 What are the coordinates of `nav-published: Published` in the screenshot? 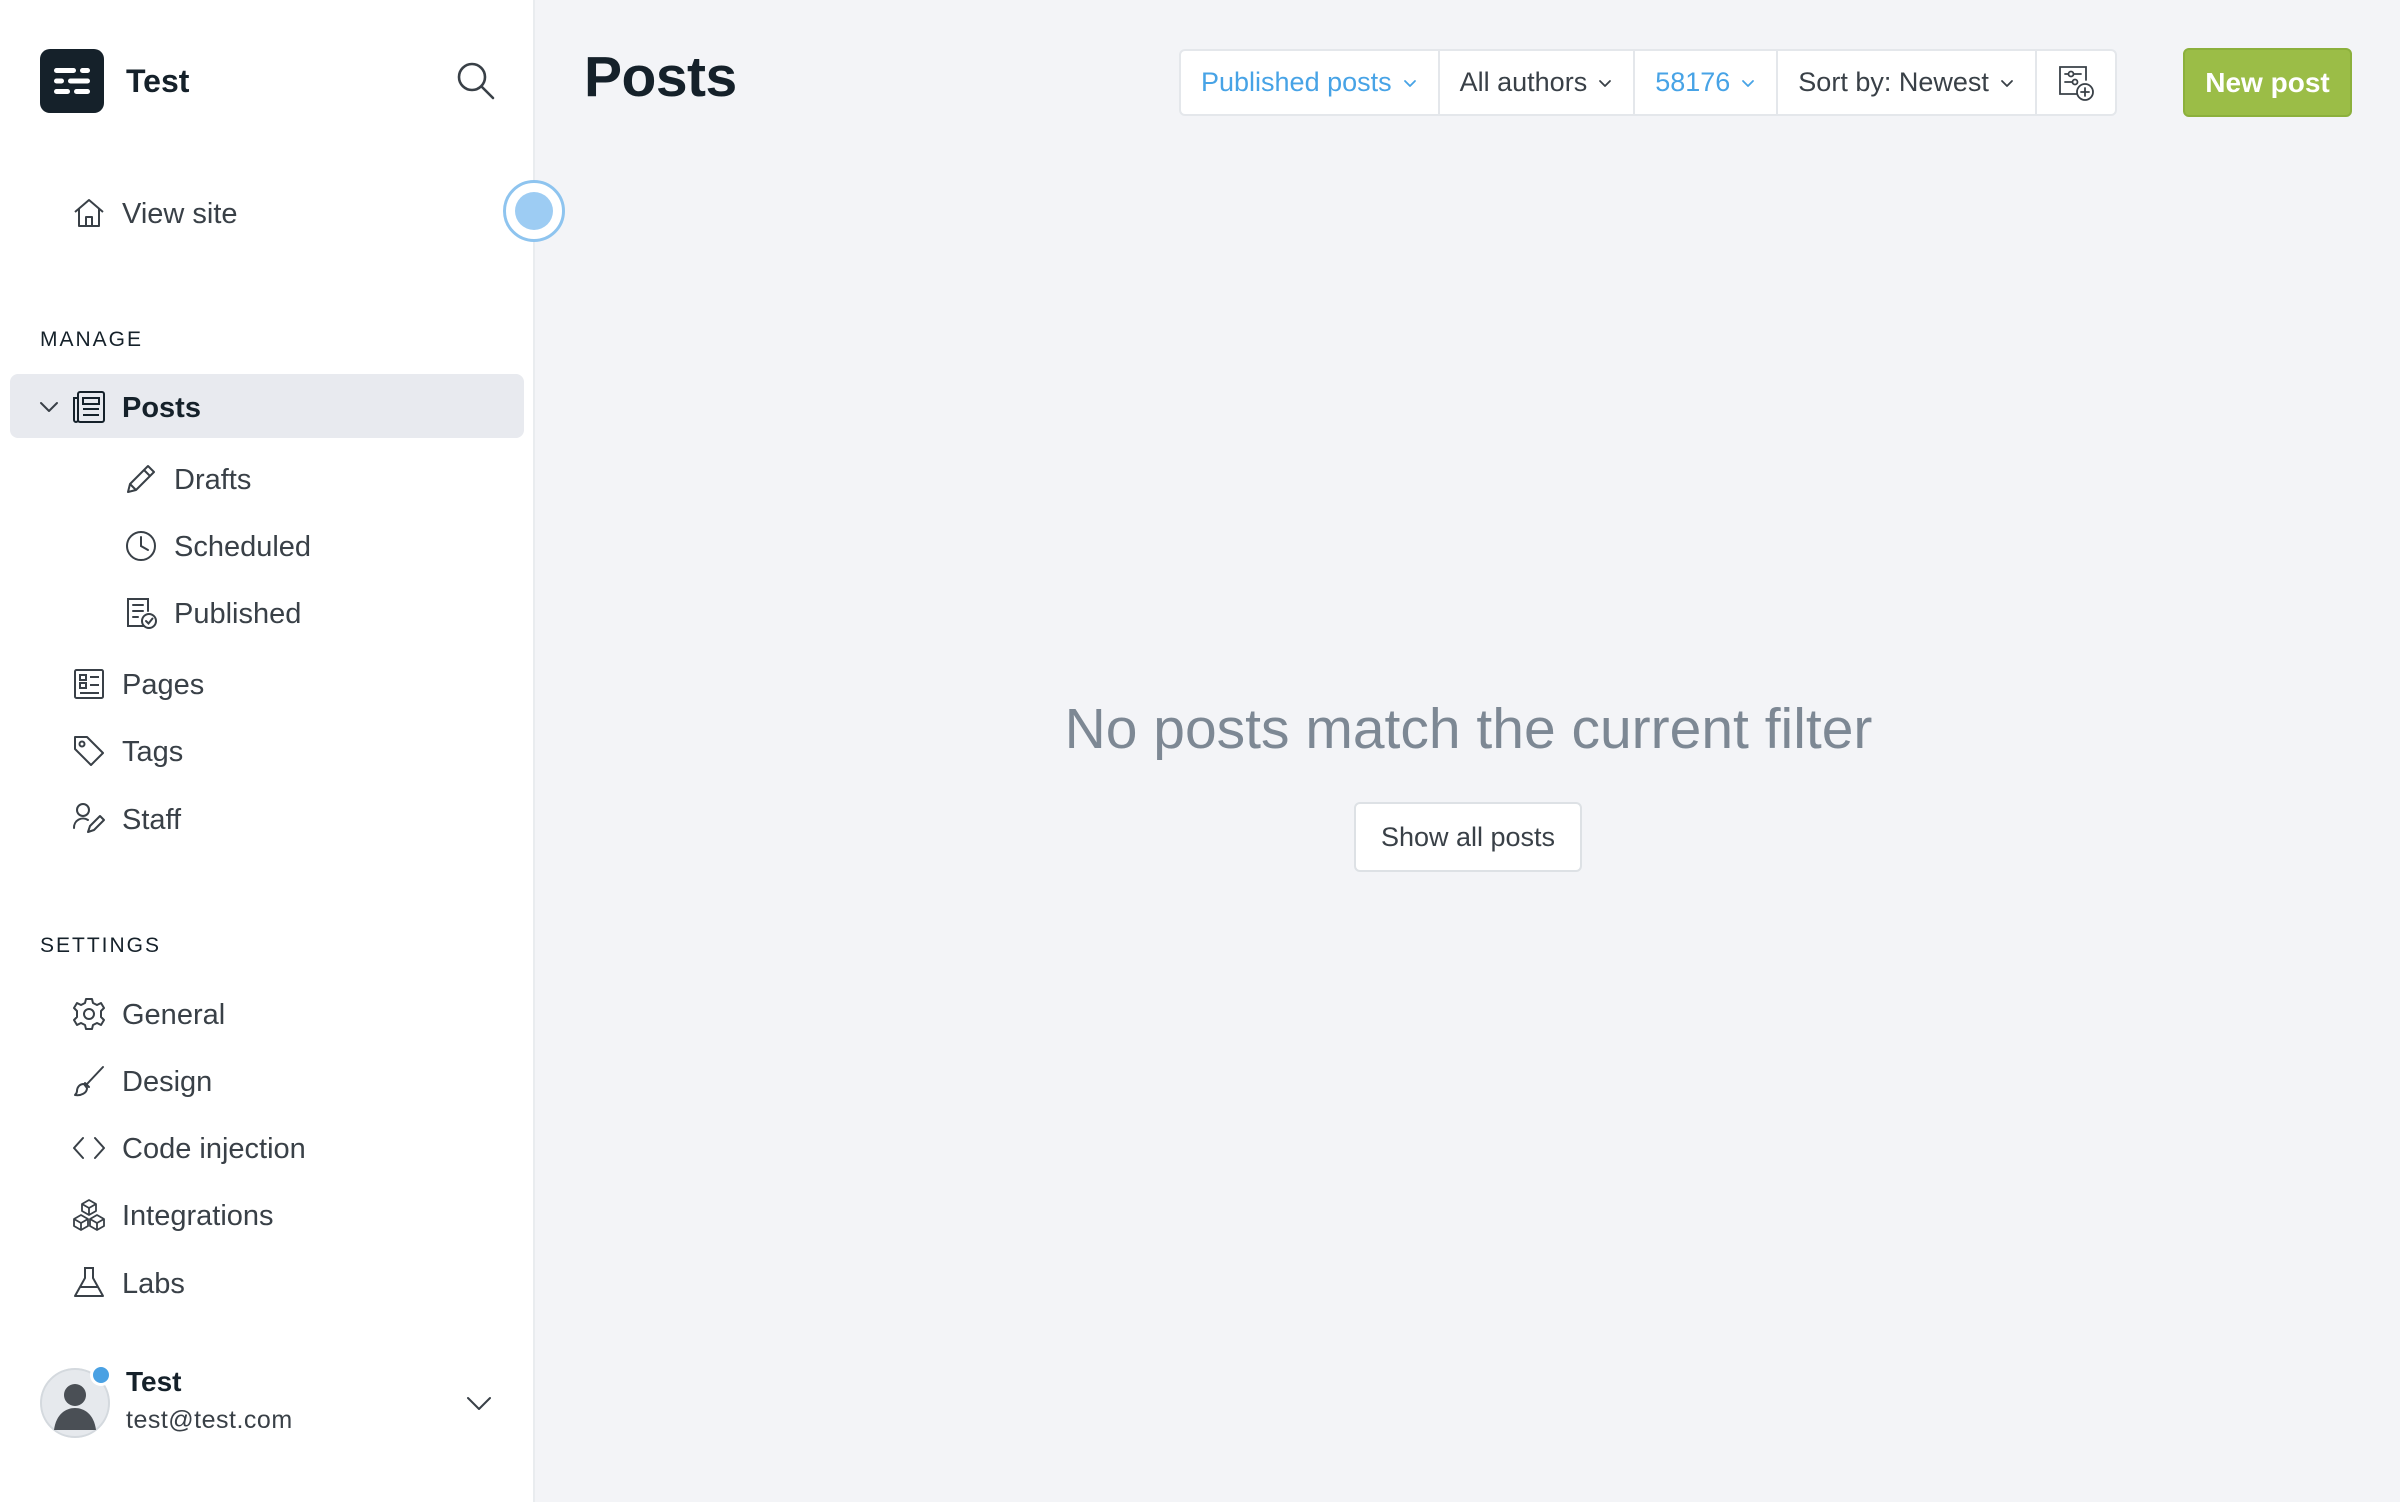 It's located at (267, 612).